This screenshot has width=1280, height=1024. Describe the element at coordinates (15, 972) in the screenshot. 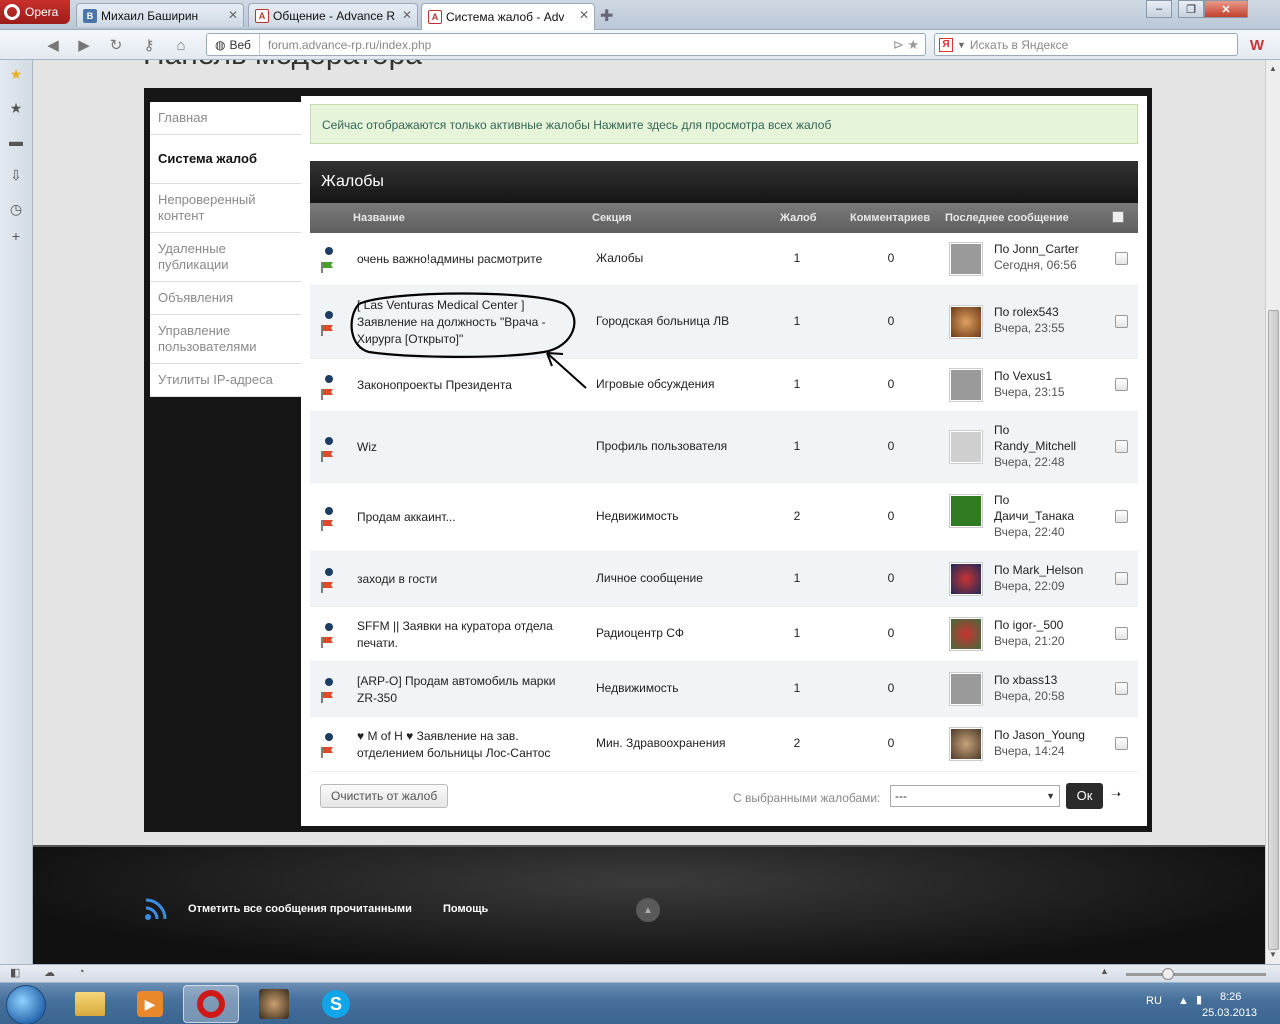

I see `panel-toggle-icon: ◧` at that location.